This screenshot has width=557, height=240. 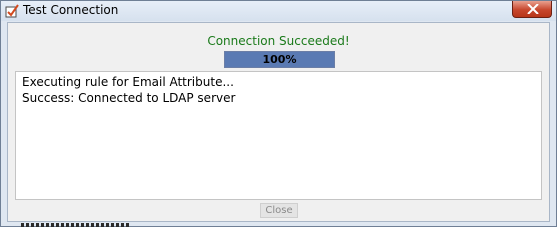 What do you see at coordinates (278, 41) in the screenshot?
I see `connection-status-message: Connection Succeeded!` at bounding box center [278, 41].